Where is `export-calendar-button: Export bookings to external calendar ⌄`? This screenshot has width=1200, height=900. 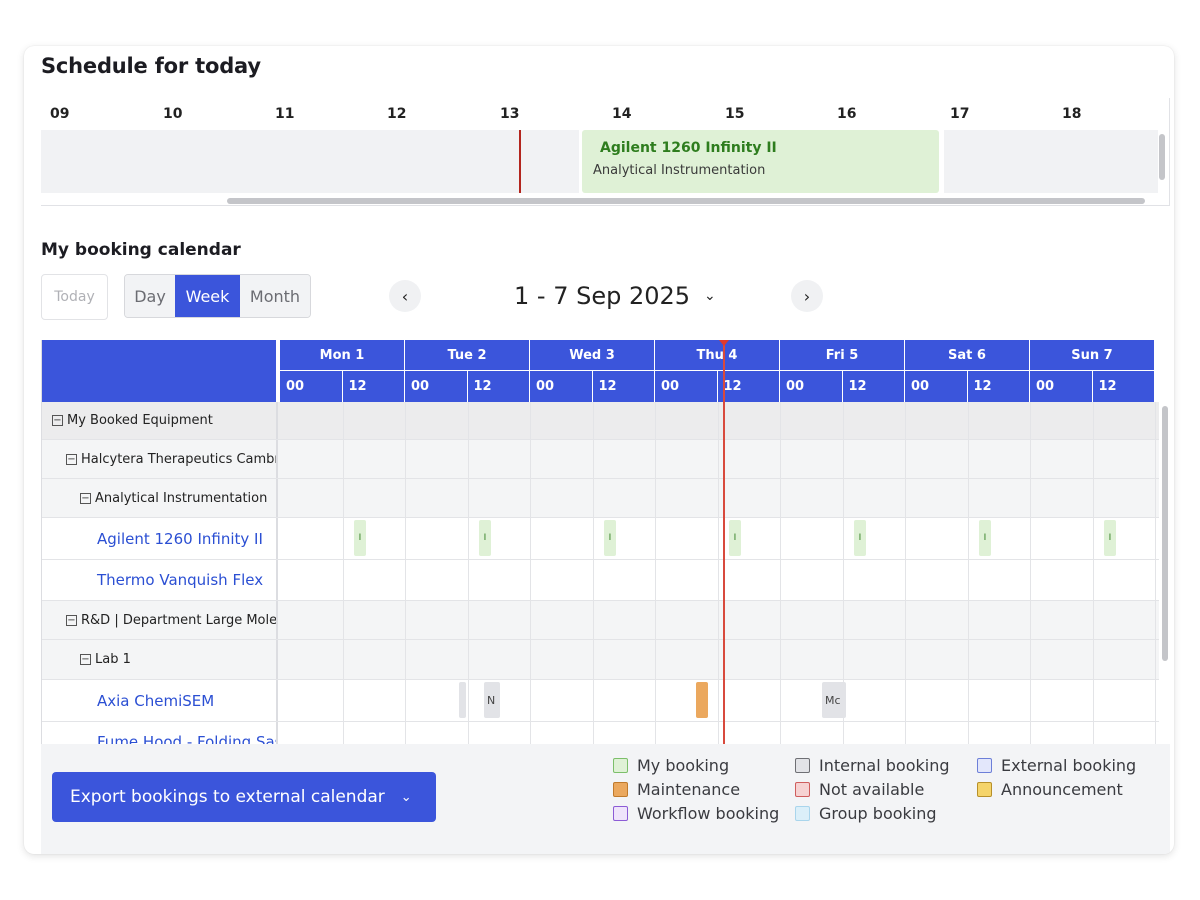
export-calendar-button: Export bookings to external calendar ⌄ is located at coordinates (244, 797).